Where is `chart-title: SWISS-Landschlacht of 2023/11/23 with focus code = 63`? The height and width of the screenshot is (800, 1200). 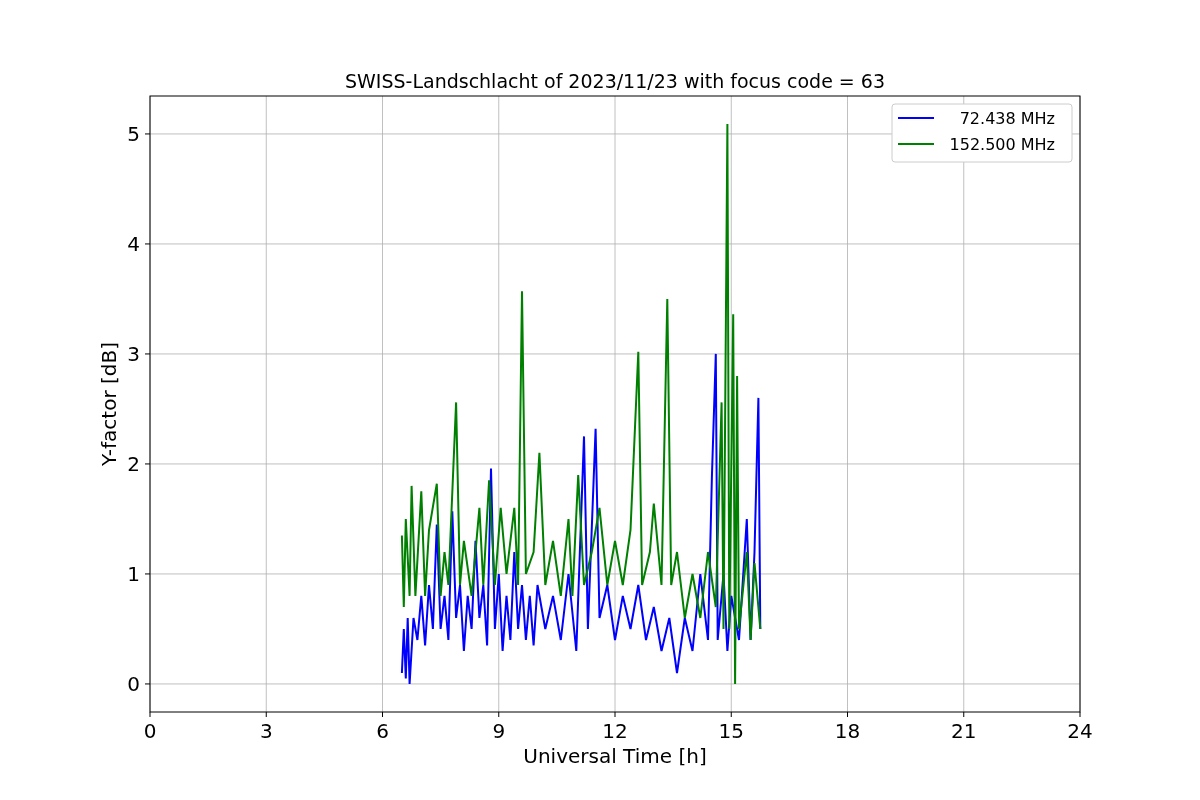 chart-title: SWISS-Landschlacht of 2023/11/23 with focus code = 63 is located at coordinates (615, 81).